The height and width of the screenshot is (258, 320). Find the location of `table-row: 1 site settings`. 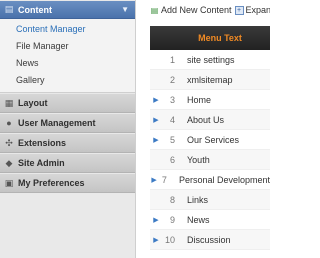

table-row: 1 site settings is located at coordinates (210, 60).